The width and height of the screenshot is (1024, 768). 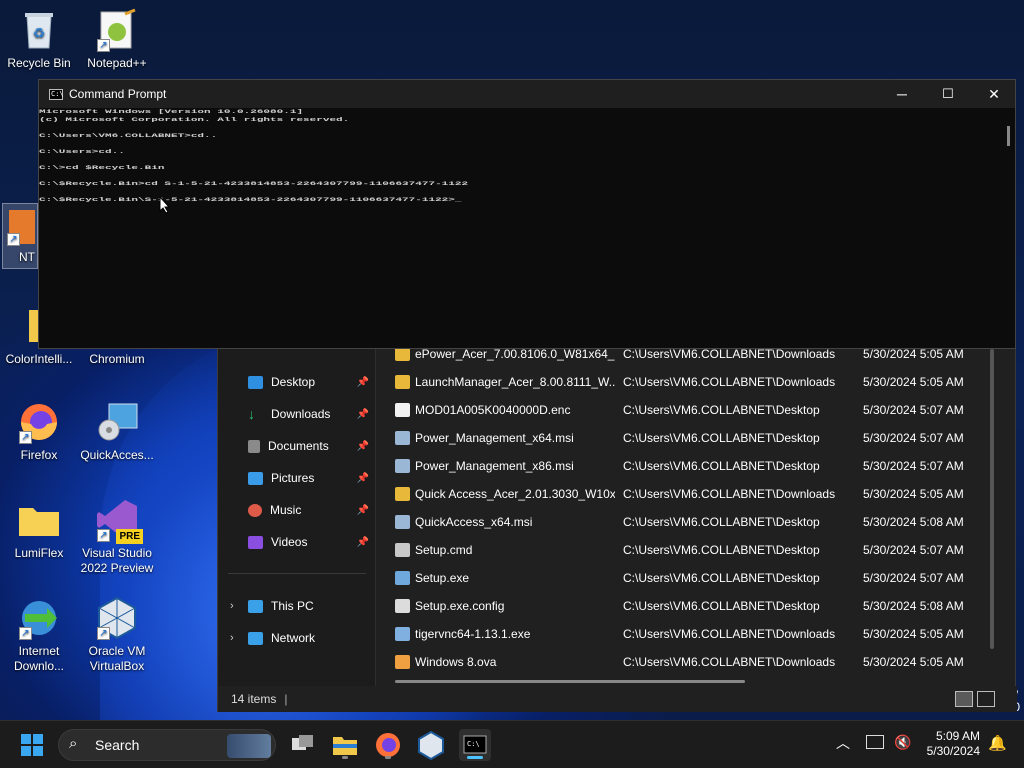 What do you see at coordinates (913, 578) in the screenshot?
I see `file-date: 5/30/2024 5:07 AM` at bounding box center [913, 578].